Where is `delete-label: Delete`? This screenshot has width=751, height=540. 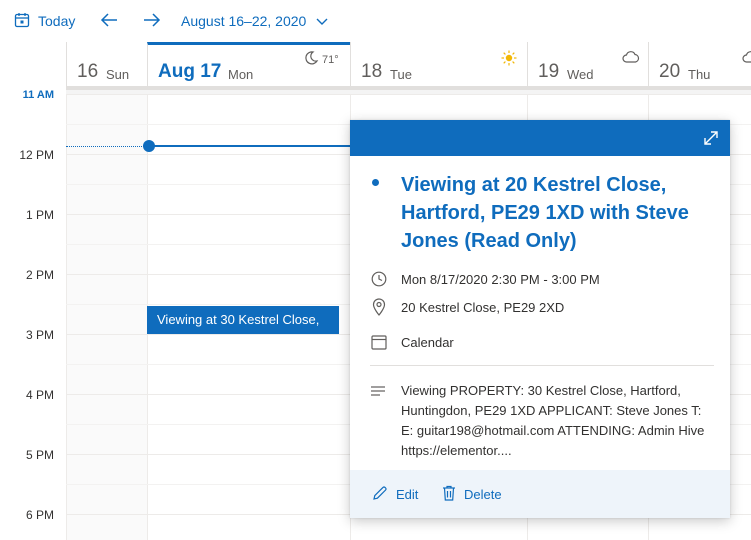 delete-label: Delete is located at coordinates (483, 494).